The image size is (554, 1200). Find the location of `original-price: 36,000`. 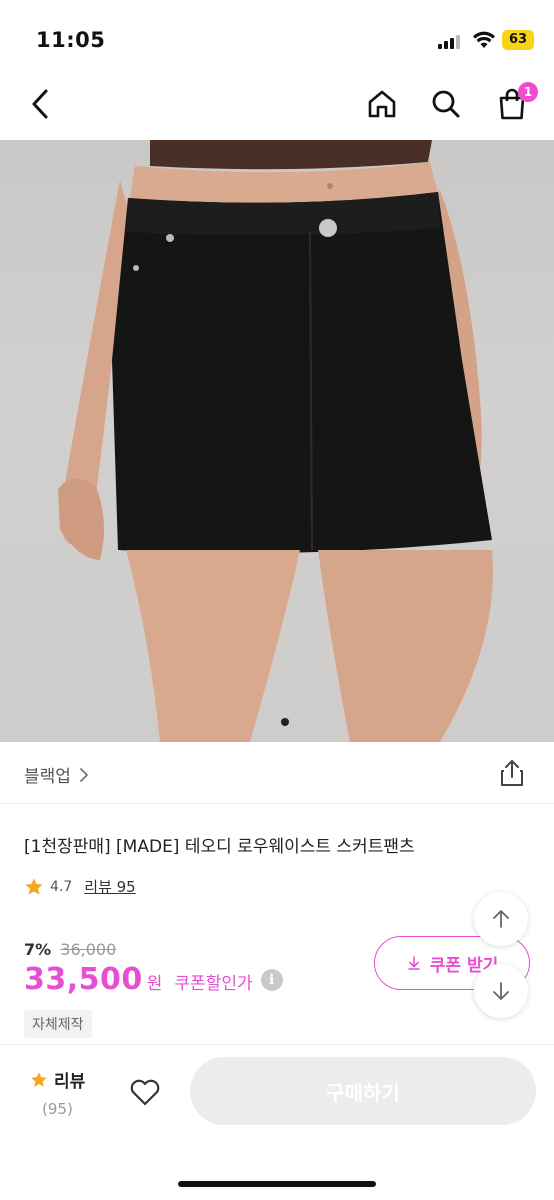

original-price: 36,000 is located at coordinates (88, 949).